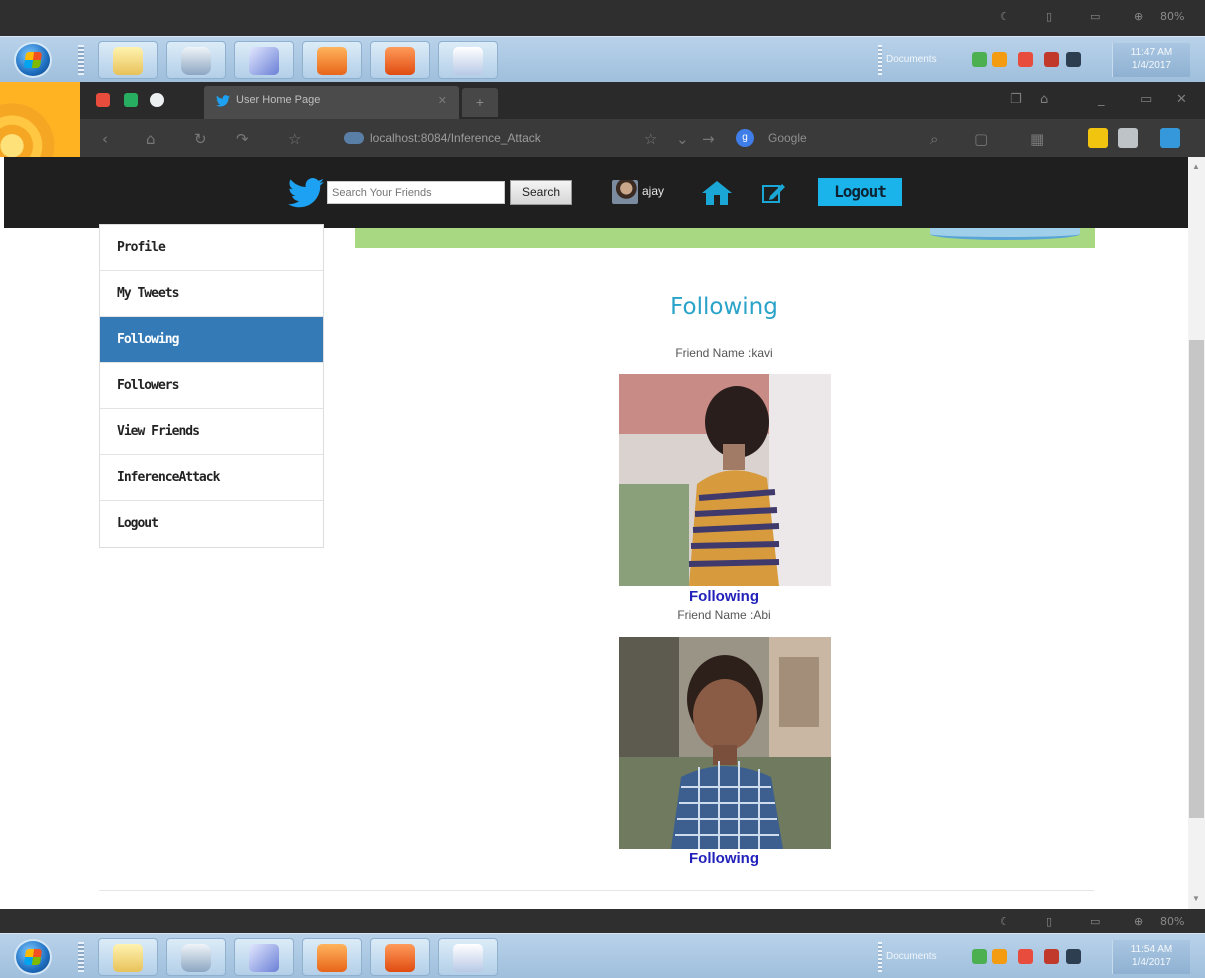  I want to click on search-engine-icon: g, so click(745, 138).